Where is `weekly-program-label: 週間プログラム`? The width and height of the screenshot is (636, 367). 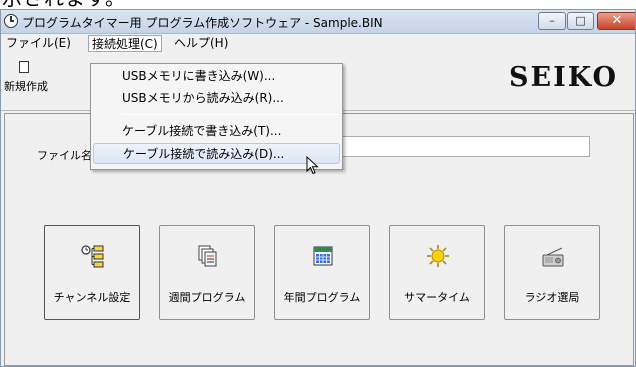
weekly-program-label: 週間プログラム is located at coordinates (207, 297).